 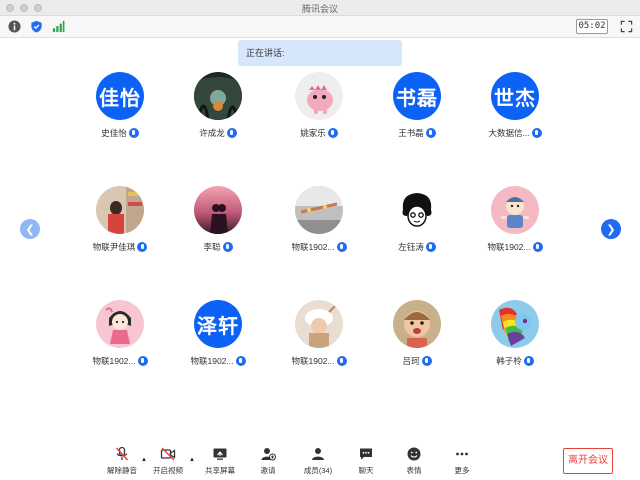 What do you see at coordinates (122, 470) in the screenshot?
I see `unmute-label: 解除静音` at bounding box center [122, 470].